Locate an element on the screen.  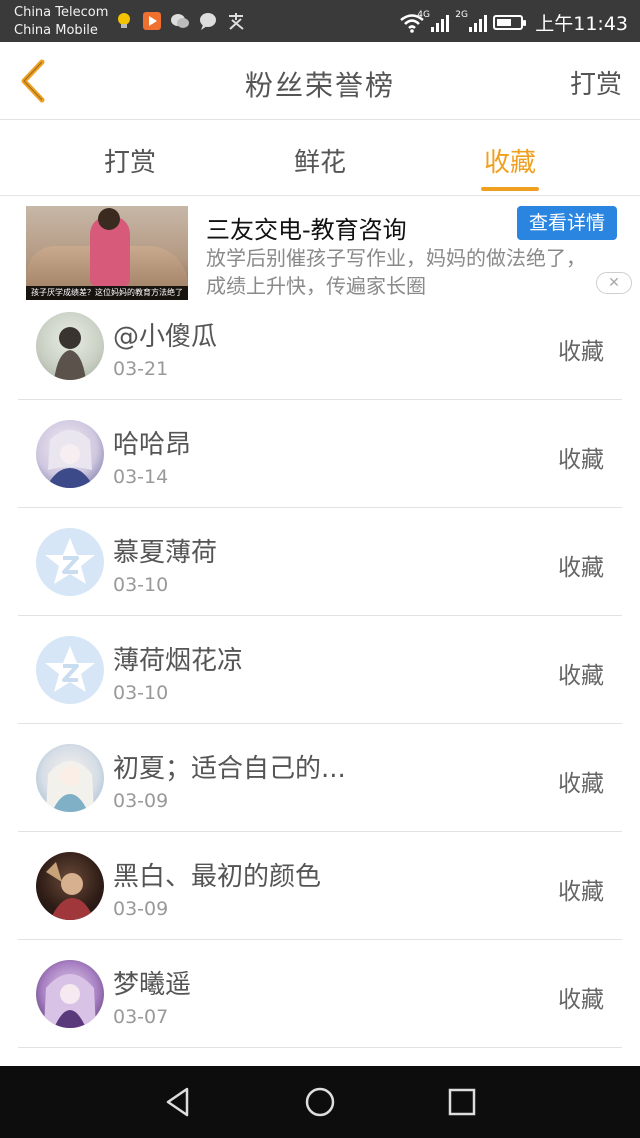
fan-name: 薄荷烟花凉 is located at coordinates (178, 661).